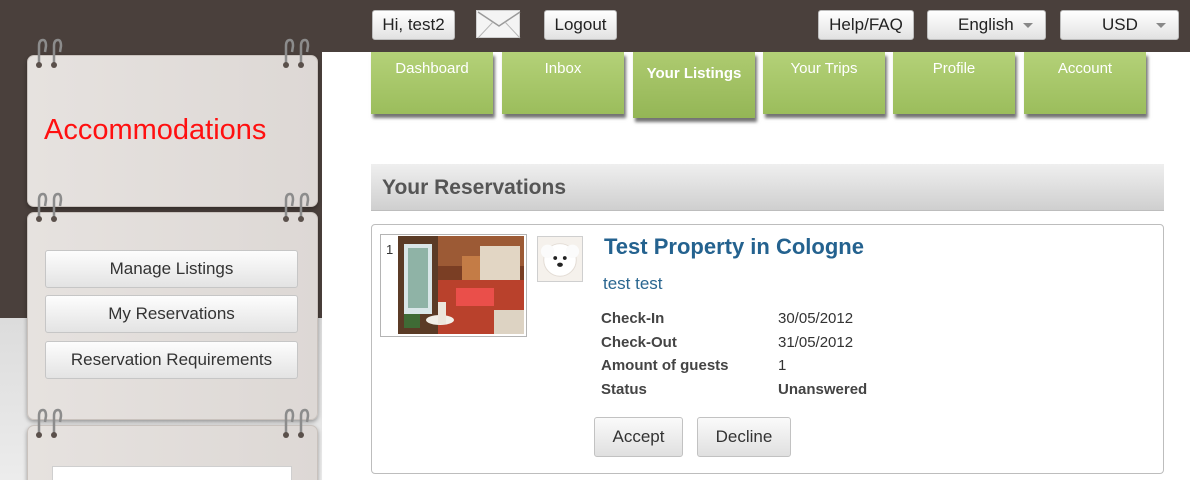  What do you see at coordinates (823, 389) in the screenshot?
I see `status-value: Unanswered` at bounding box center [823, 389].